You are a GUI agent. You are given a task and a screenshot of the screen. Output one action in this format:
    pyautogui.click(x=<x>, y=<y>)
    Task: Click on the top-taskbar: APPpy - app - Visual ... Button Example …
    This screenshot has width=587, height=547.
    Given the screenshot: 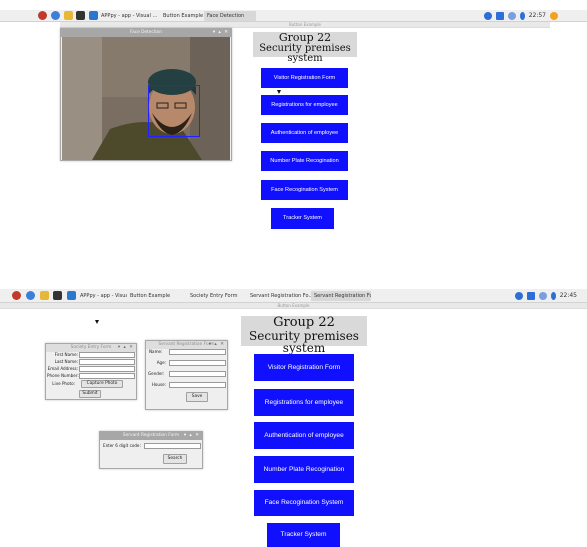 What is the action you would take?
    pyautogui.click(x=293, y=16)
    